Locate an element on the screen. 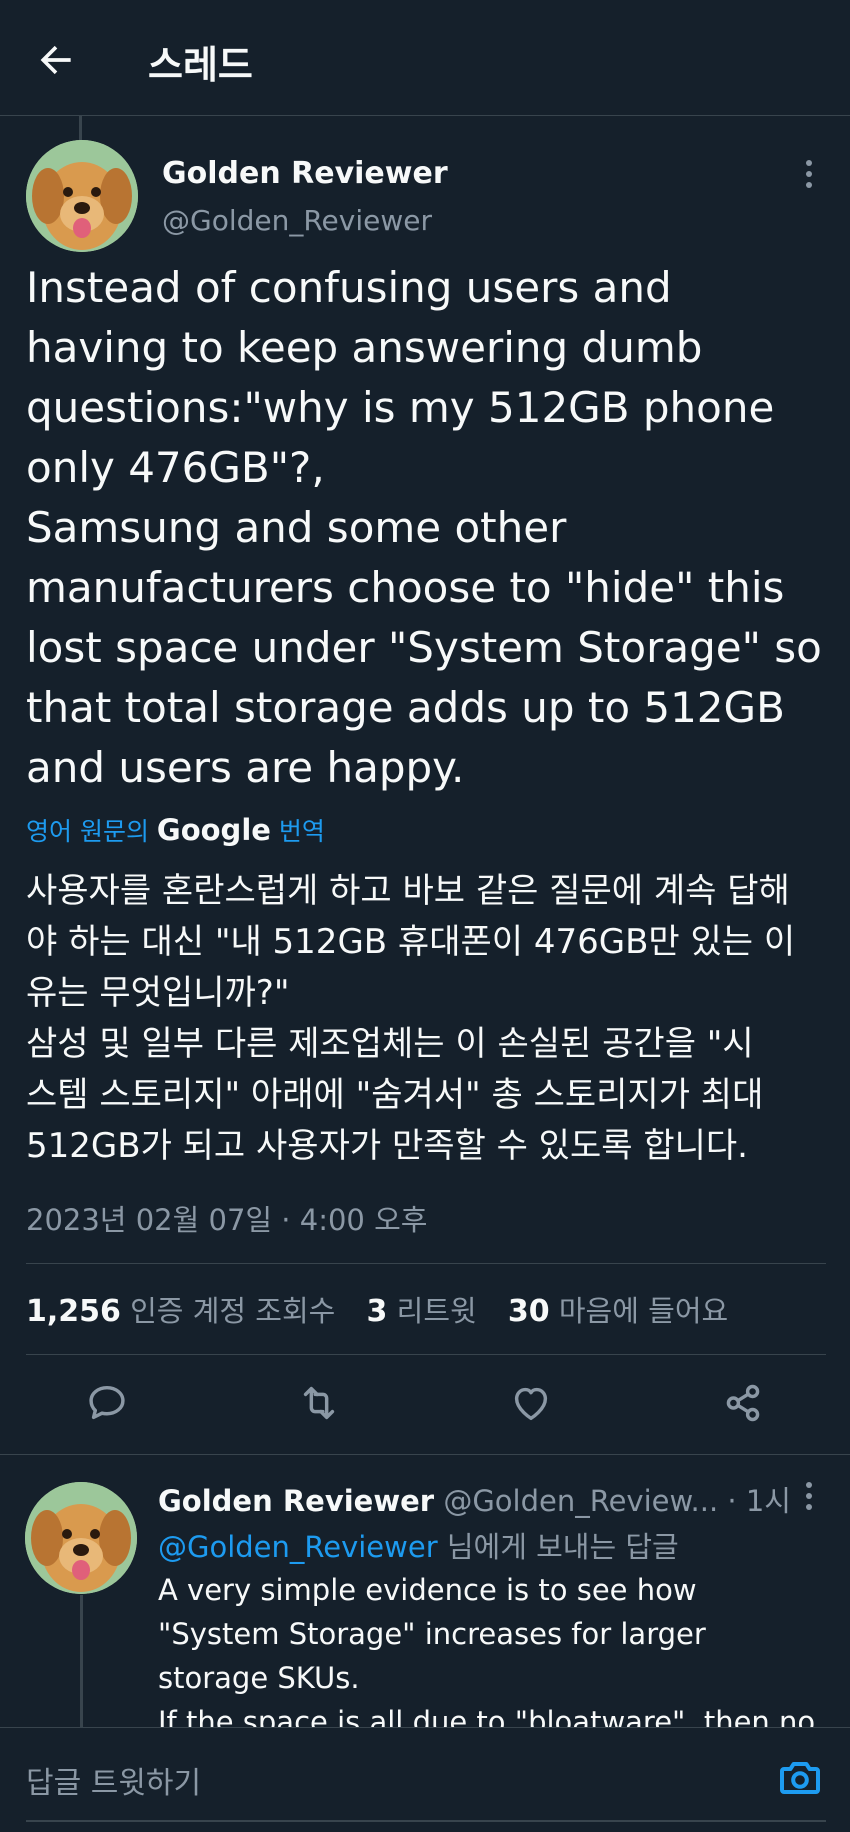 This screenshot has width=850, height=1832. translate-prefix: 영어 원문의 is located at coordinates (87, 831).